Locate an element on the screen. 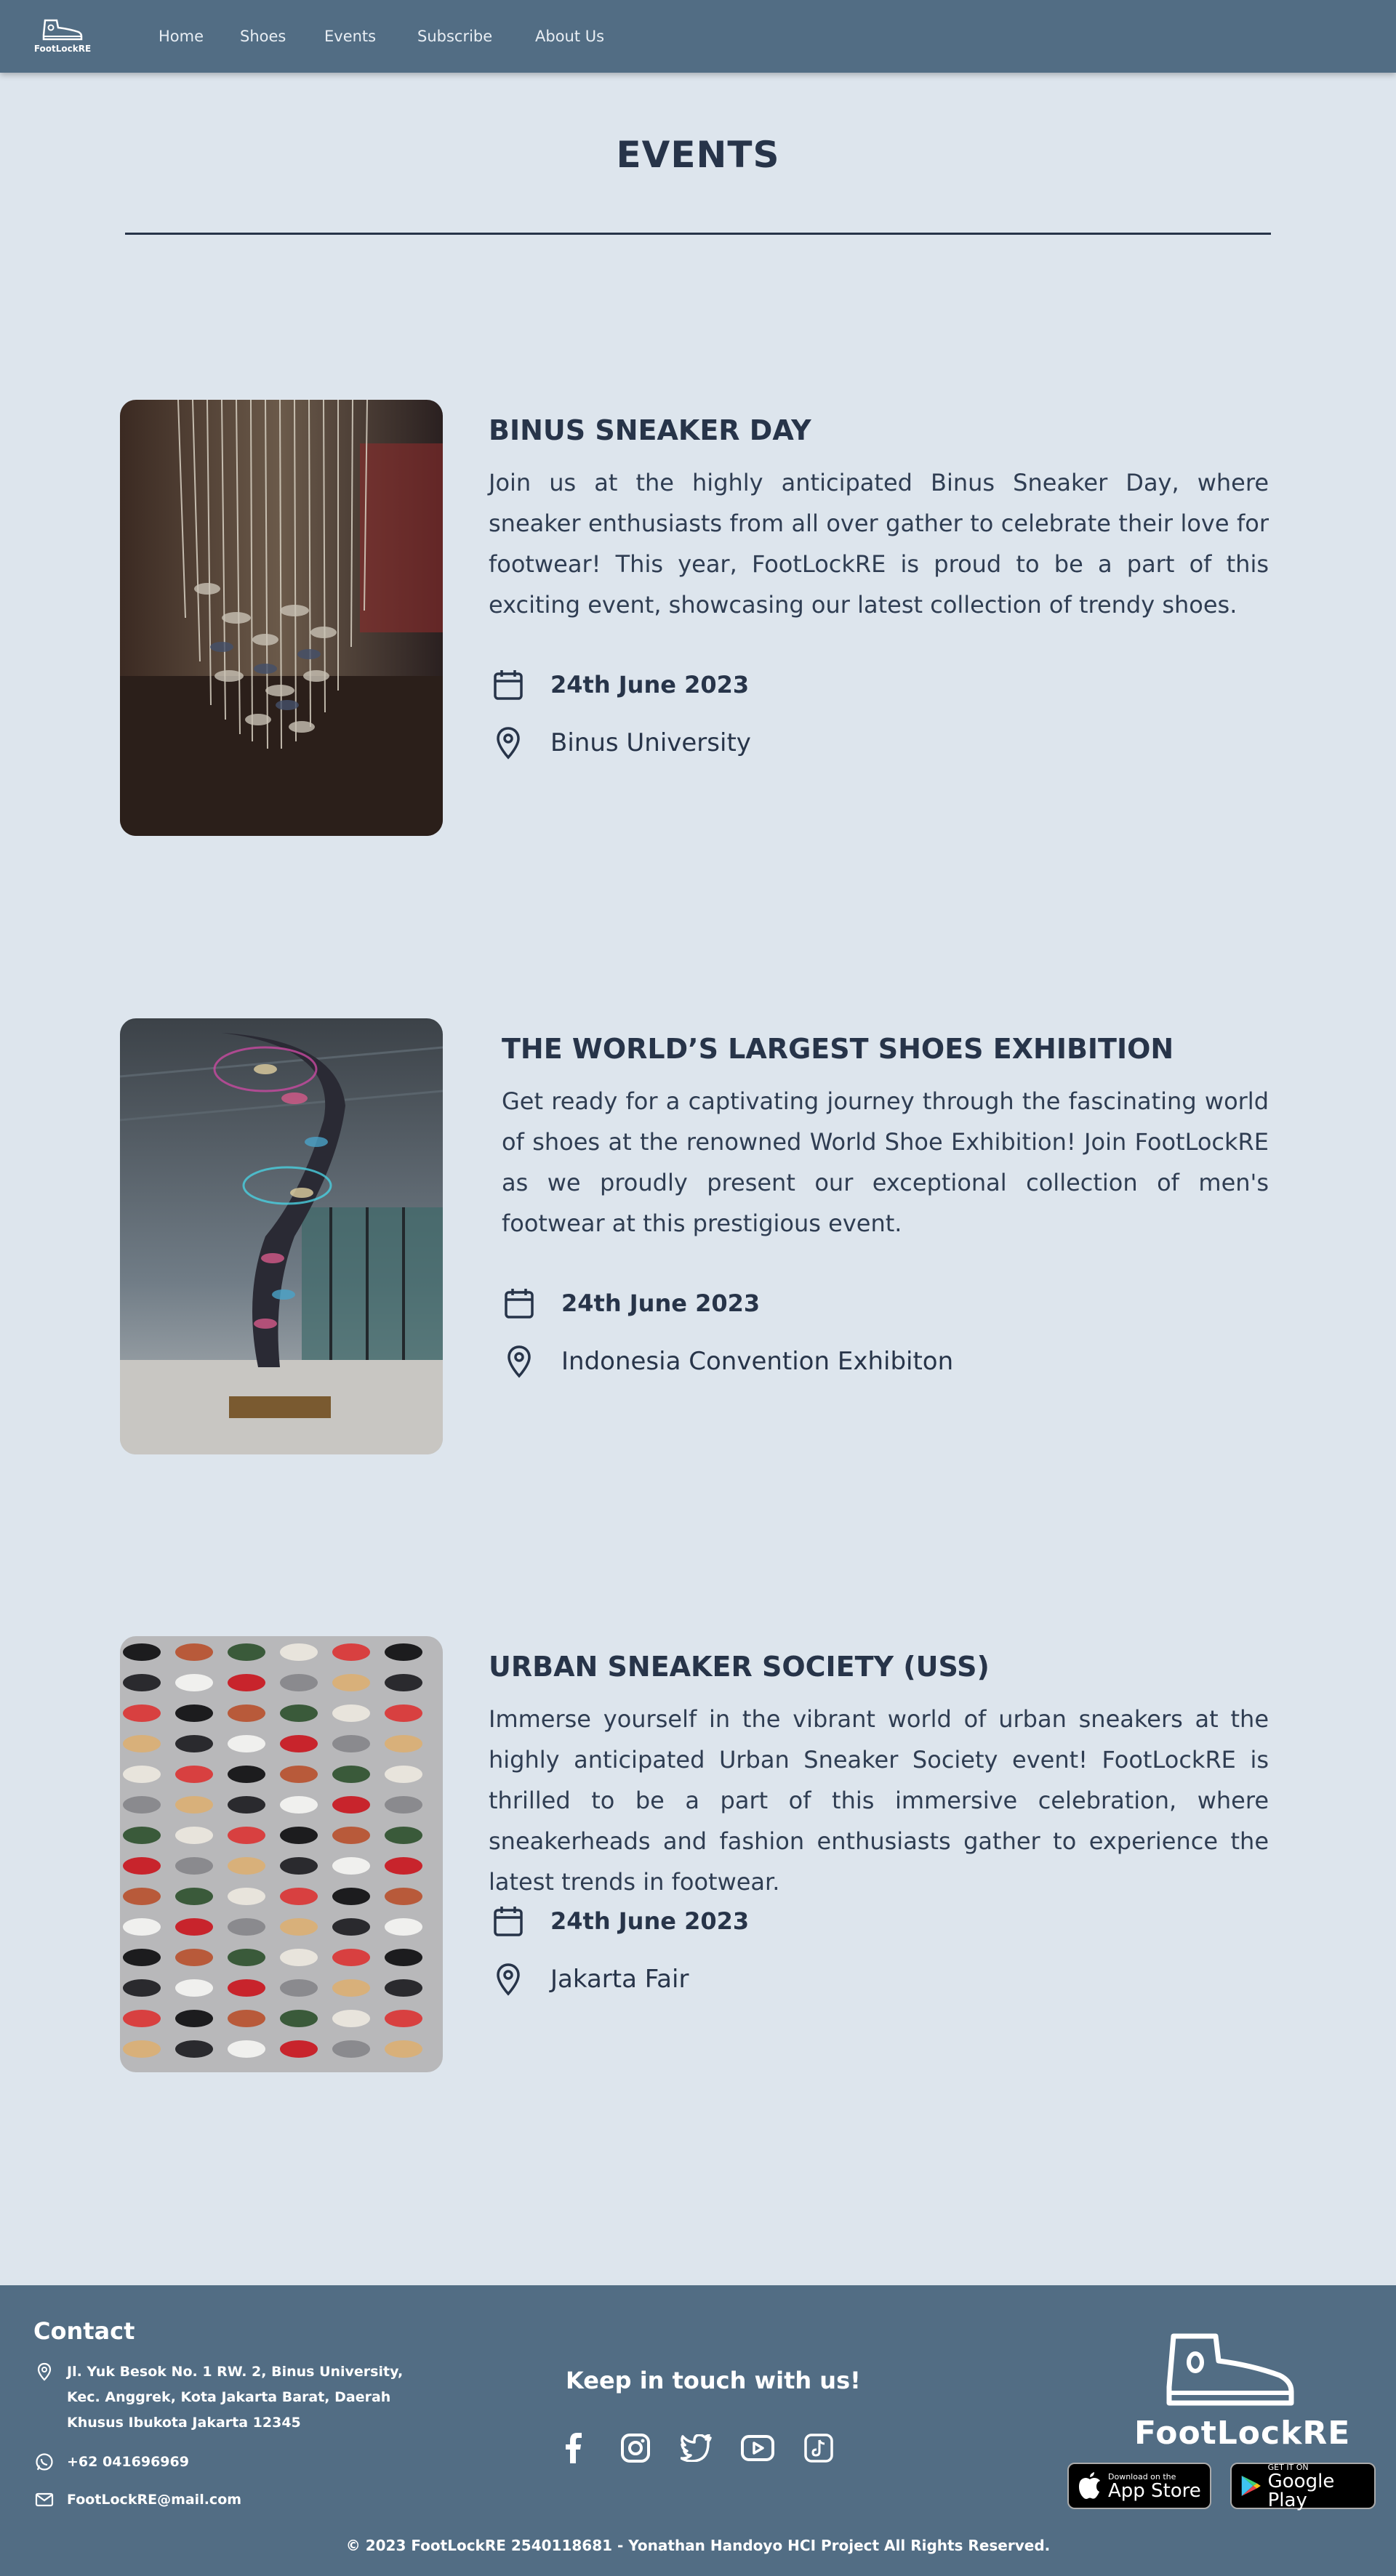 The width and height of the screenshot is (1396, 2576). google-play-big-text: Google Play is located at coordinates (1301, 2490).